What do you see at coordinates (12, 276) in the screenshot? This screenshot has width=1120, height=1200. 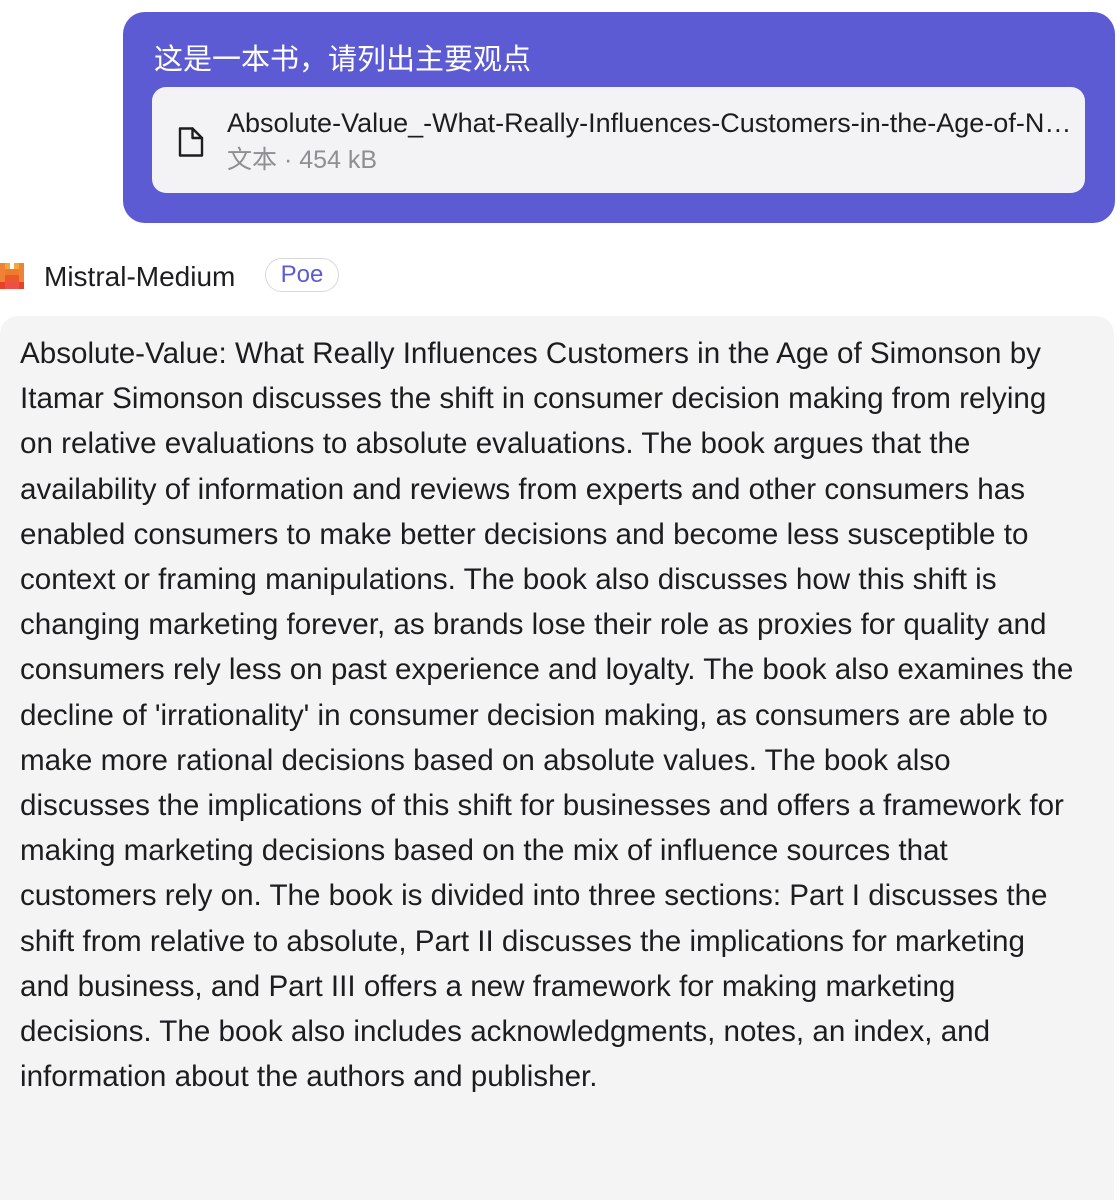 I see `mistral-logo-icon` at bounding box center [12, 276].